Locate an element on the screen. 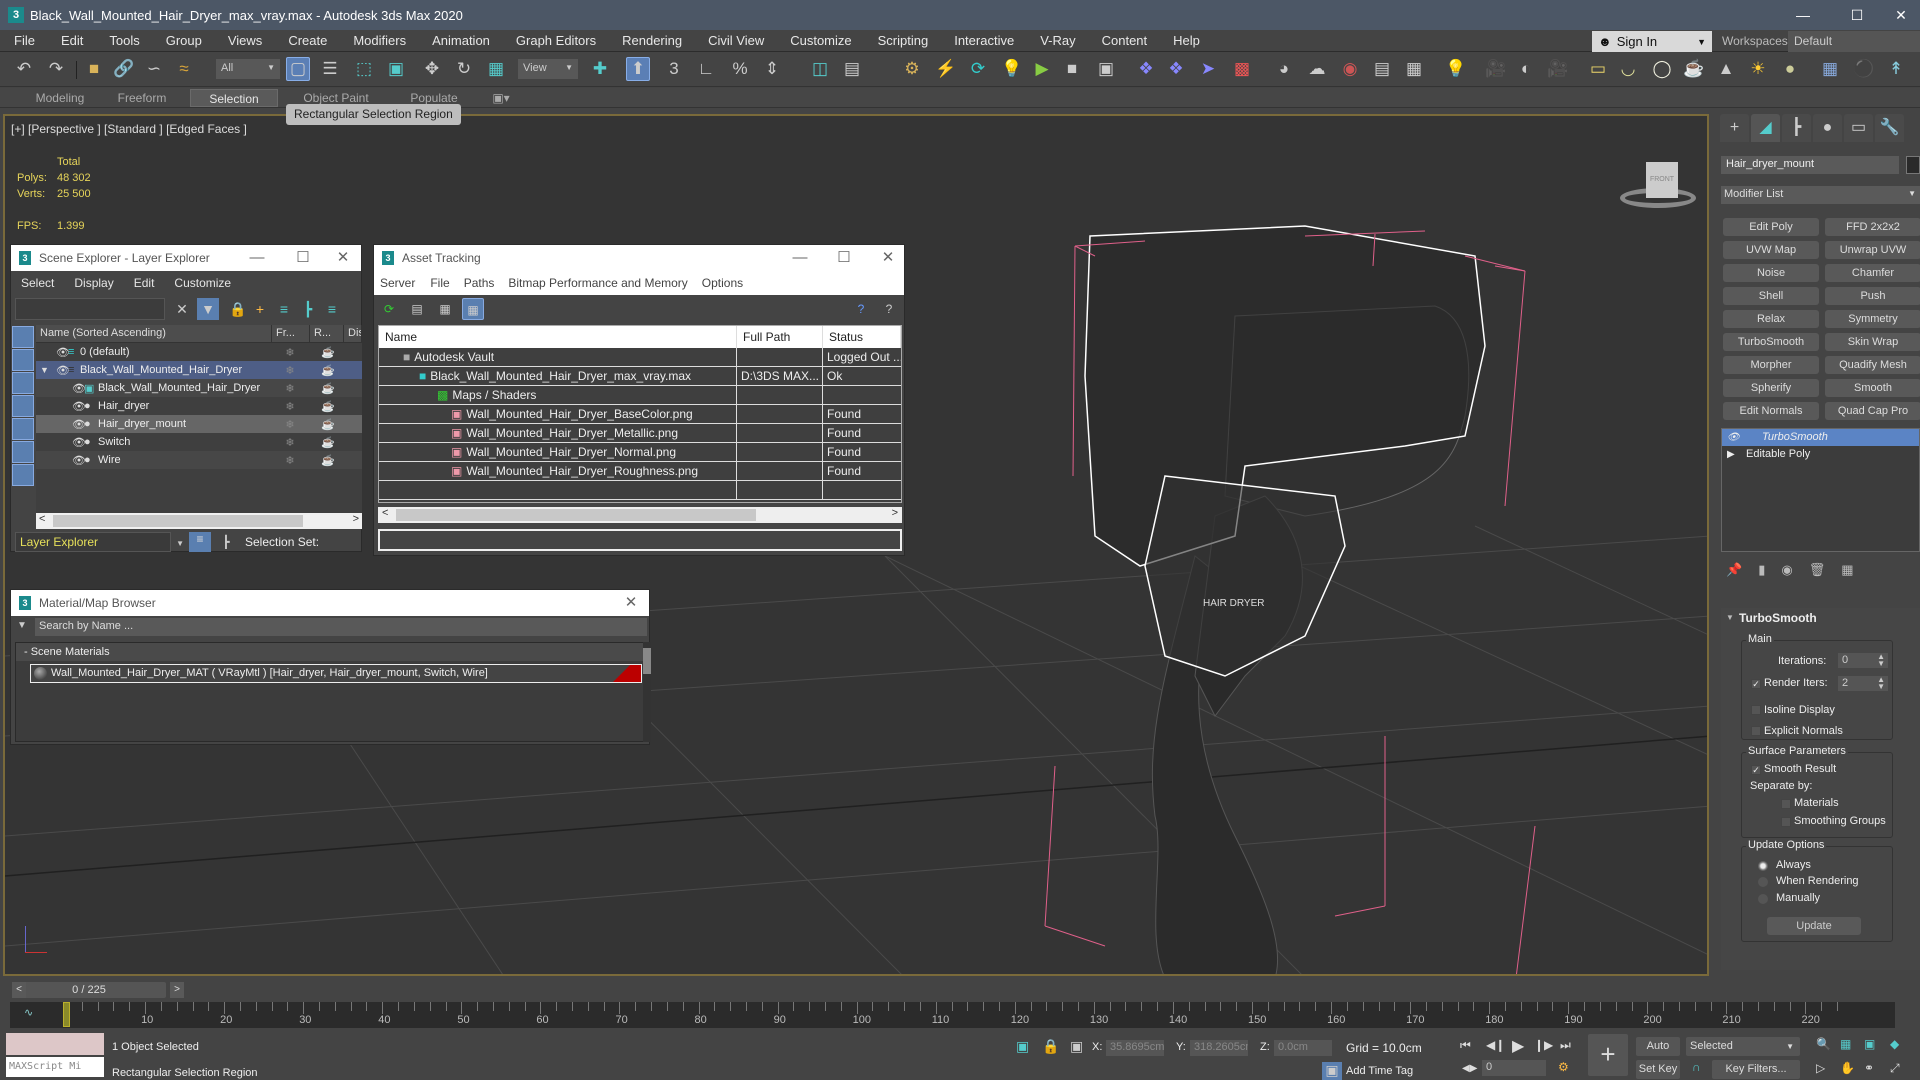  z-coord-field: 0.0cm is located at coordinates (1303, 1048).